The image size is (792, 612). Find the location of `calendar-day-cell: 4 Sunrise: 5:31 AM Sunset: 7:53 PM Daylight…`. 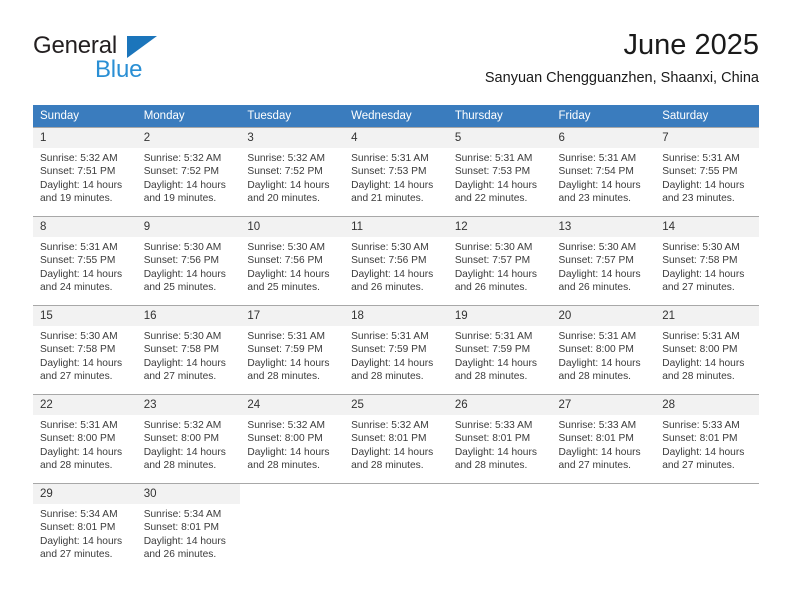

calendar-day-cell: 4 Sunrise: 5:31 AM Sunset: 7:53 PM Daylight… is located at coordinates (396, 171).